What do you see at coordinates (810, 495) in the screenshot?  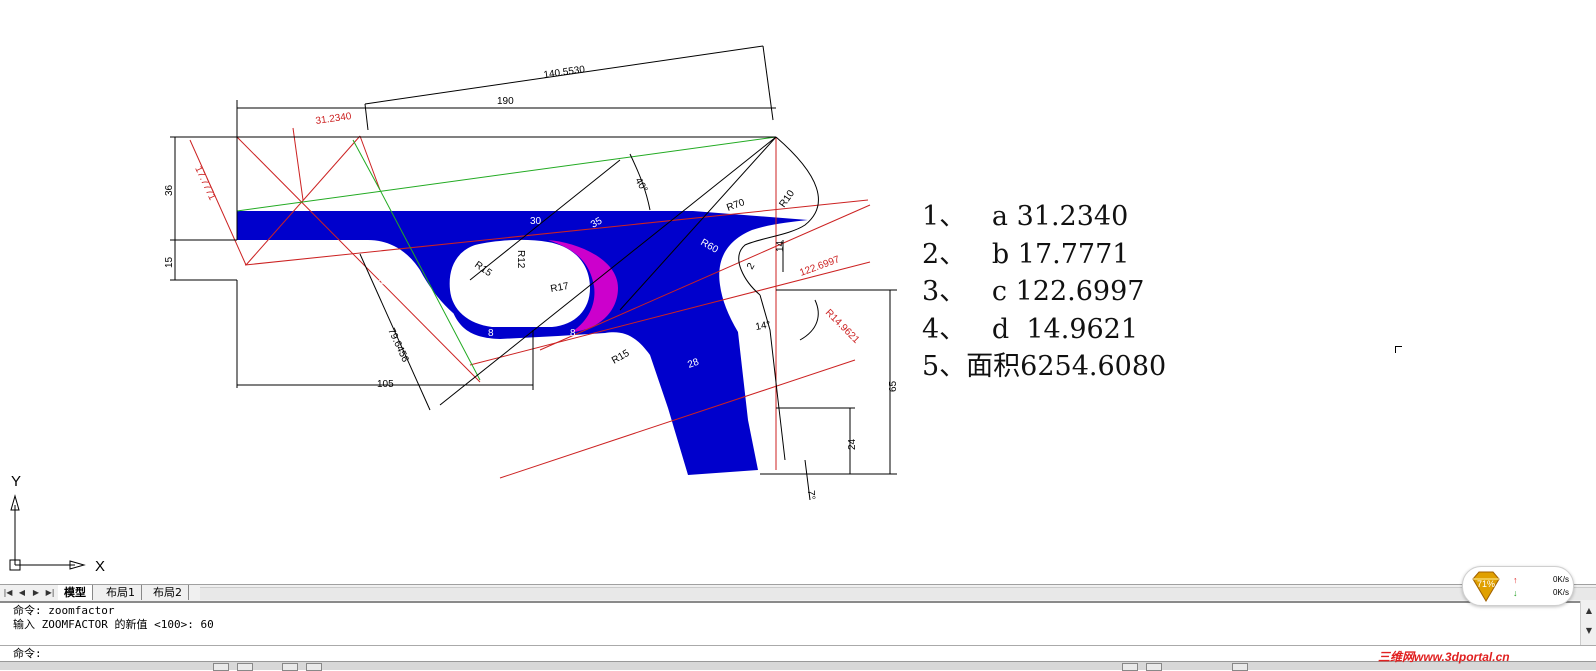 I see `dim-7-angle: 7°` at bounding box center [810, 495].